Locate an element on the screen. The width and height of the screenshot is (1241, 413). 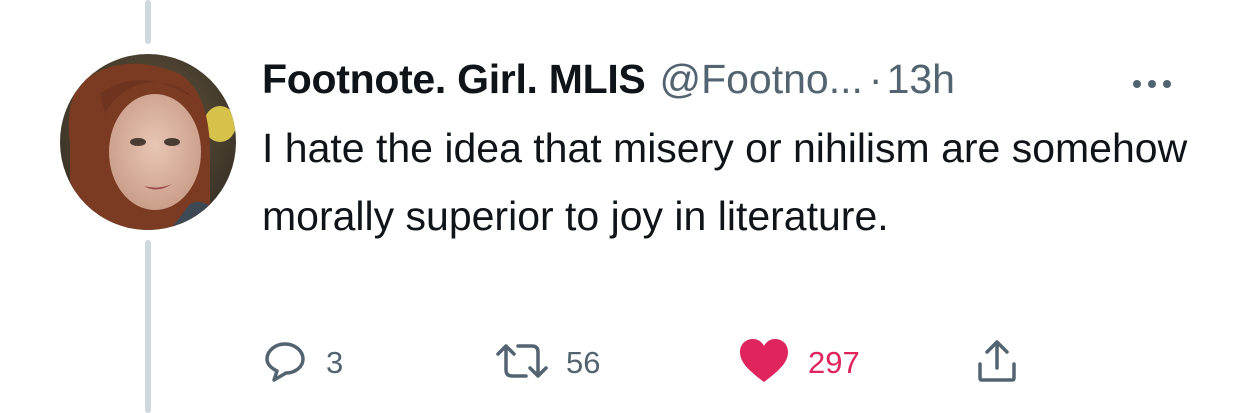
reply-button: 3 is located at coordinates (302, 363).